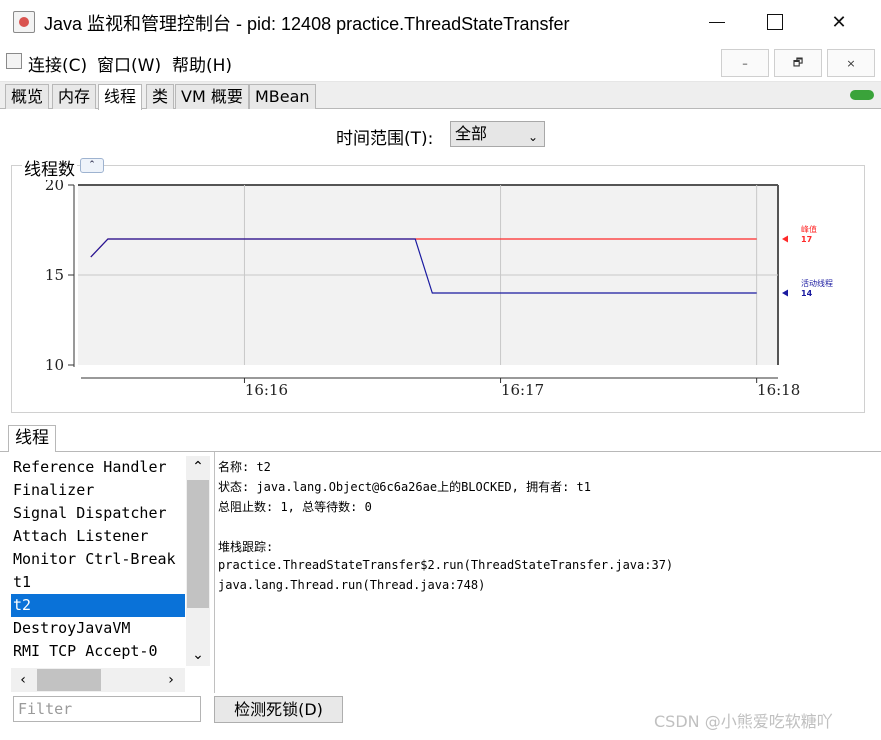  What do you see at coordinates (497, 134) in the screenshot?
I see `time-range-select: 全部 ⌄` at bounding box center [497, 134].